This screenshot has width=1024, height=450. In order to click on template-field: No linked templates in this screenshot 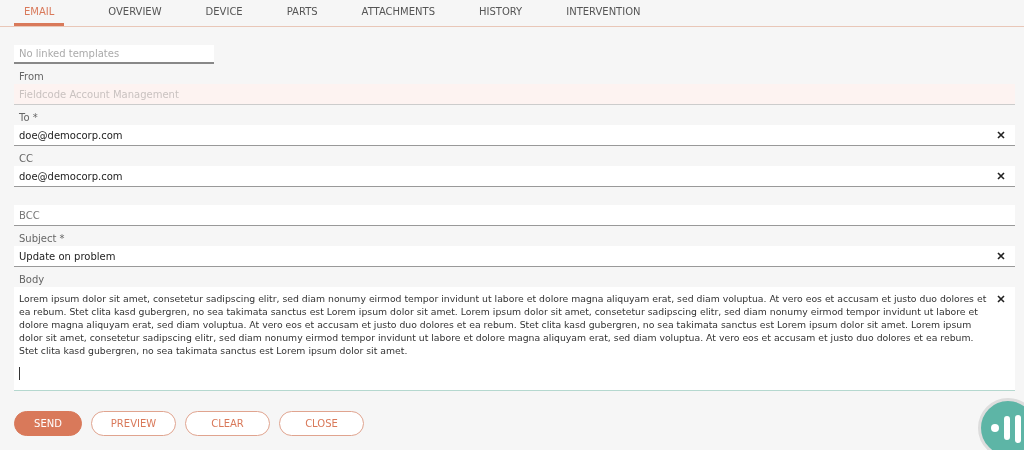, I will do `click(114, 54)`.